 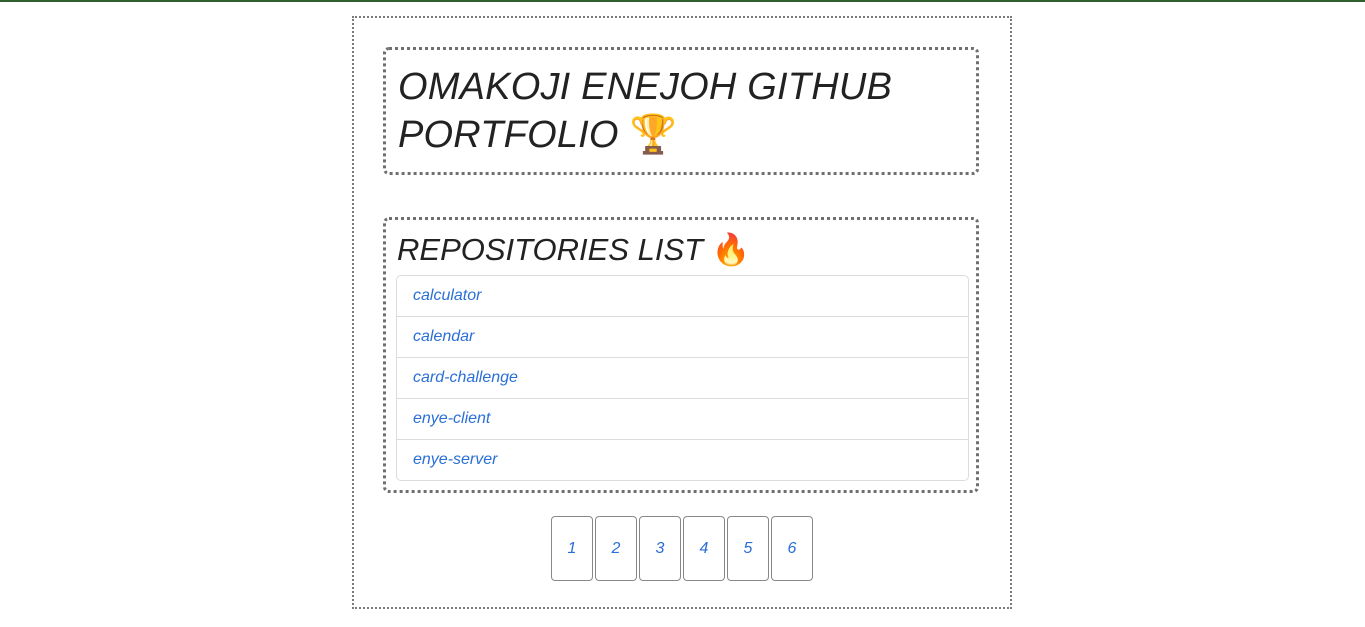 What do you see at coordinates (792, 548) in the screenshot?
I see `page-button-6: 6` at bounding box center [792, 548].